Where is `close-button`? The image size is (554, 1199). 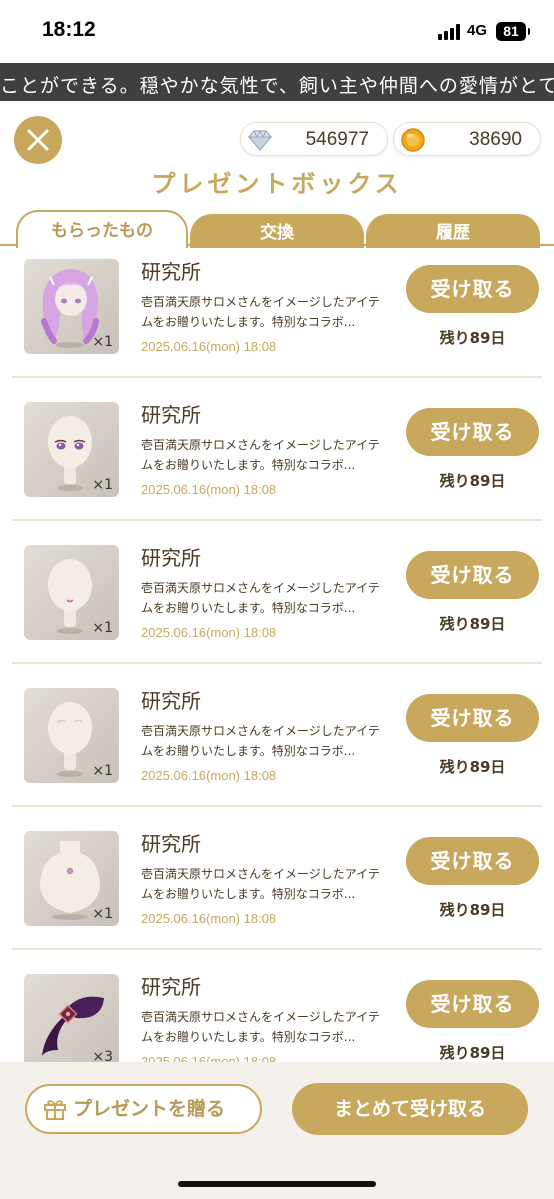 close-button is located at coordinates (38, 140).